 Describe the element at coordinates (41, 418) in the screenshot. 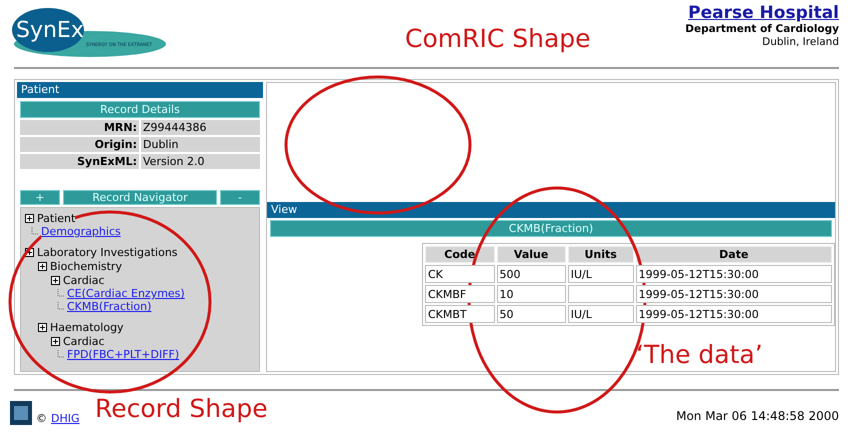

I see `copyright-sign: ©` at that location.